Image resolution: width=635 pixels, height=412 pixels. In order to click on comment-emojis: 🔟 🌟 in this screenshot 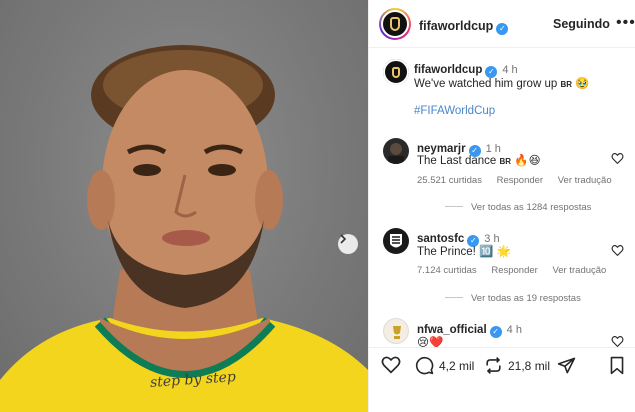, I will do `click(495, 252)`.